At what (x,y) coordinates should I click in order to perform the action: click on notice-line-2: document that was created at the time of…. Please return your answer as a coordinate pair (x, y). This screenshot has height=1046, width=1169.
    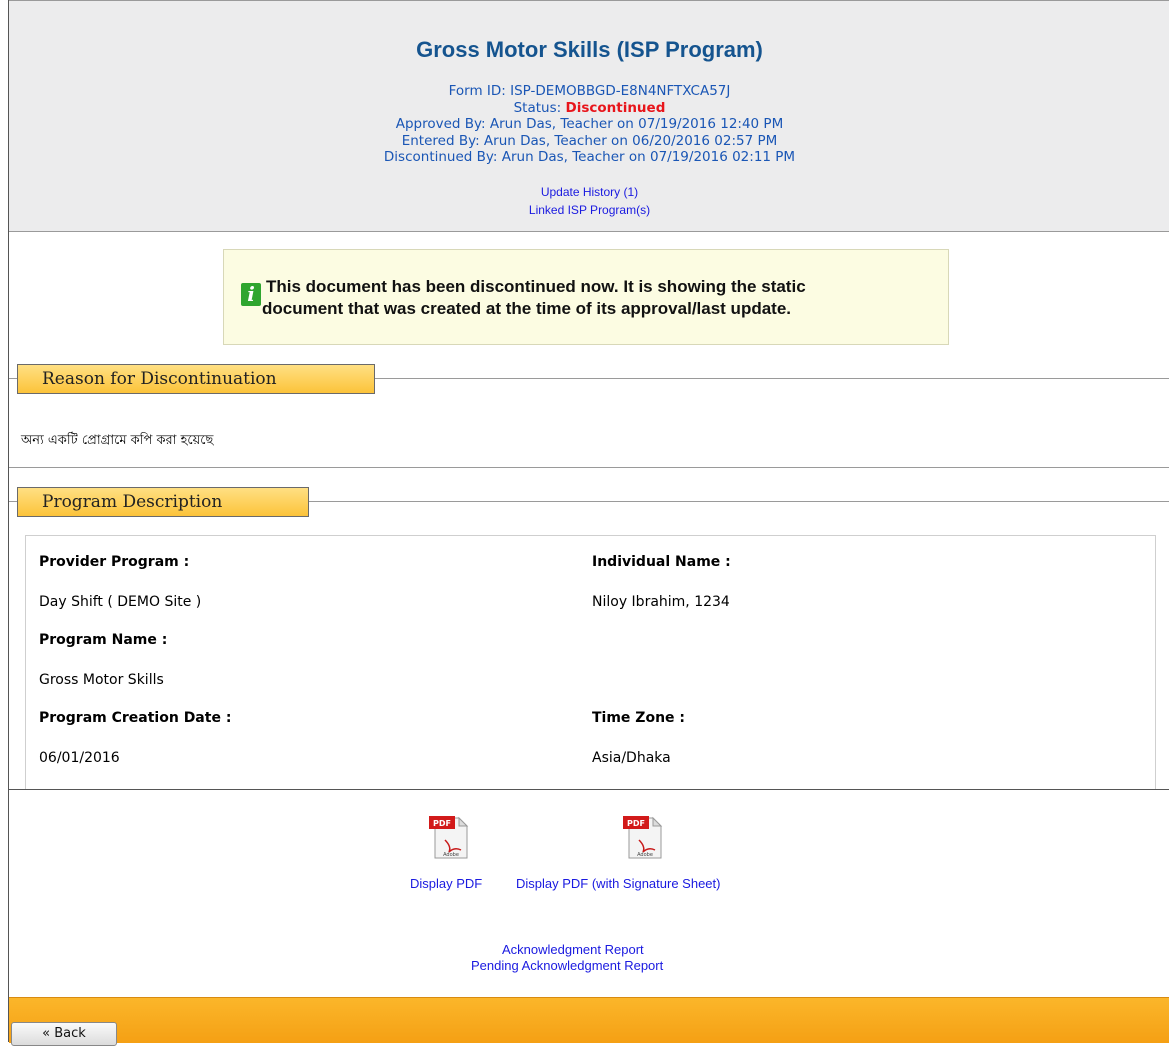
    Looking at the image, I should click on (527, 308).